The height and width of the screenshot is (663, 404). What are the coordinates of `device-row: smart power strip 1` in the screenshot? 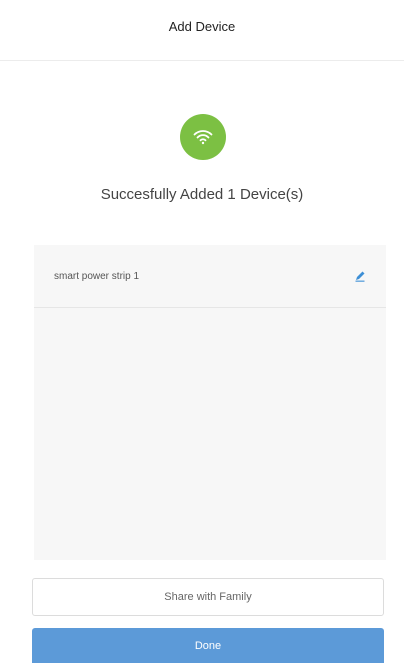 It's located at (210, 276).